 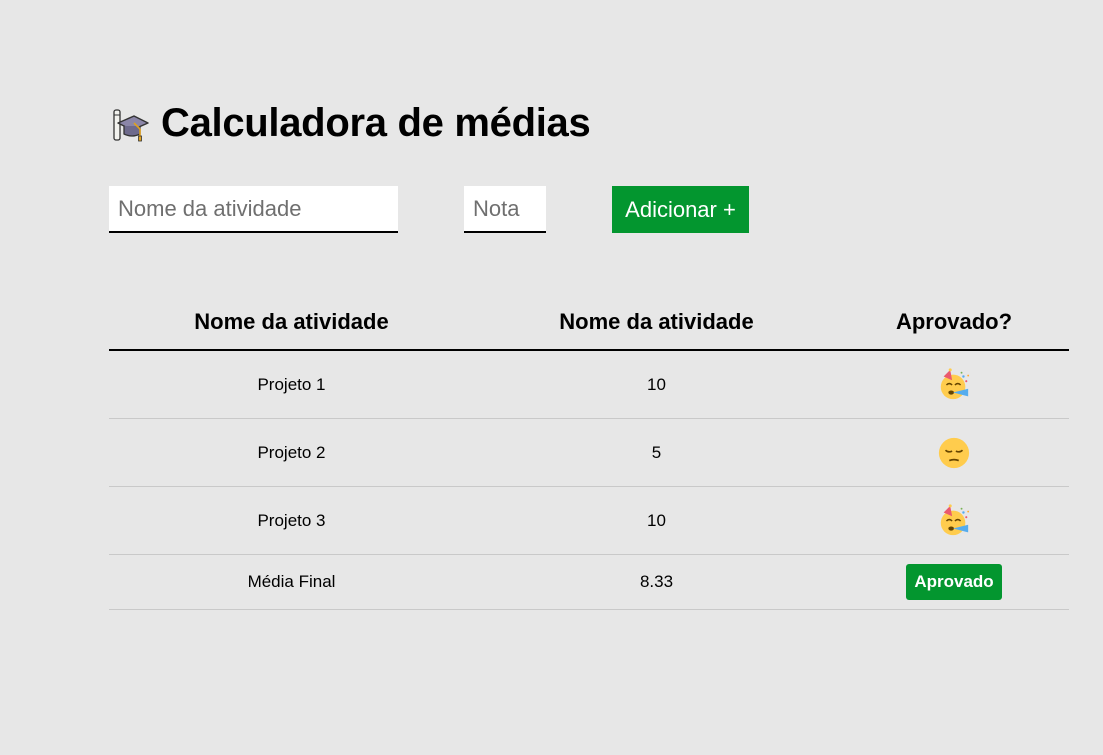 I want to click on final-average-value: 8.33, so click(x=656, y=582).